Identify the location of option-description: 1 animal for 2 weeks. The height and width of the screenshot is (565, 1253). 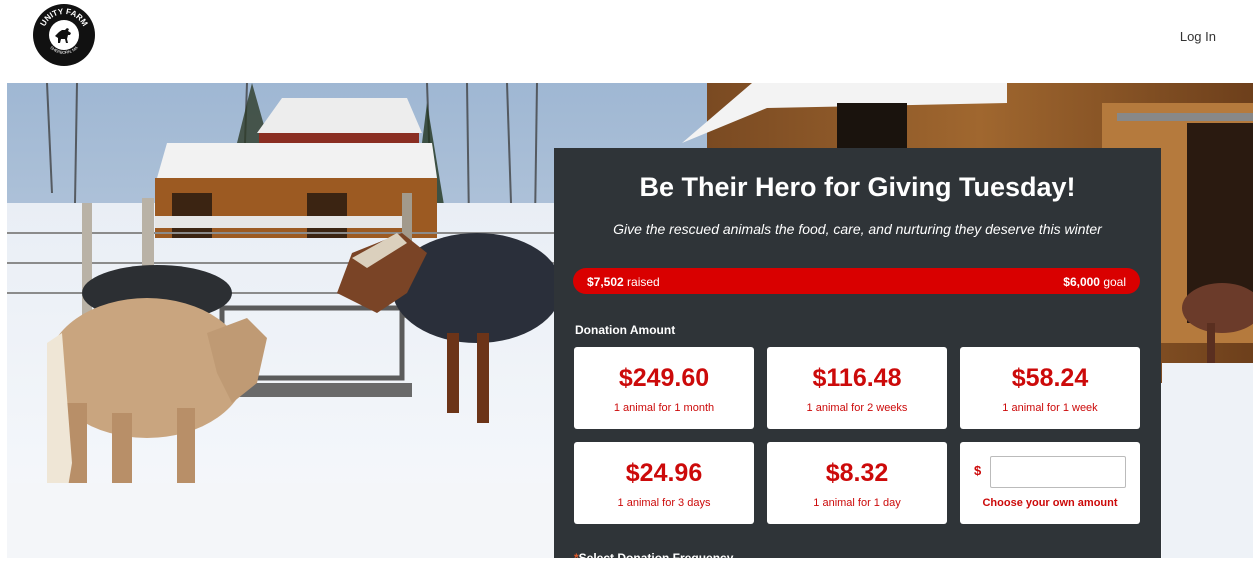
(857, 408).